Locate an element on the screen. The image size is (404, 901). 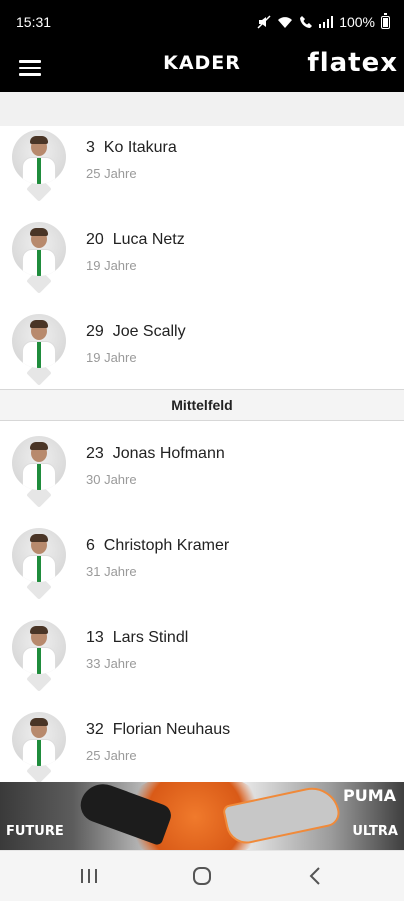
player-row: 13 Lars Stindl 33 Jahre is located at coordinates (202, 662).